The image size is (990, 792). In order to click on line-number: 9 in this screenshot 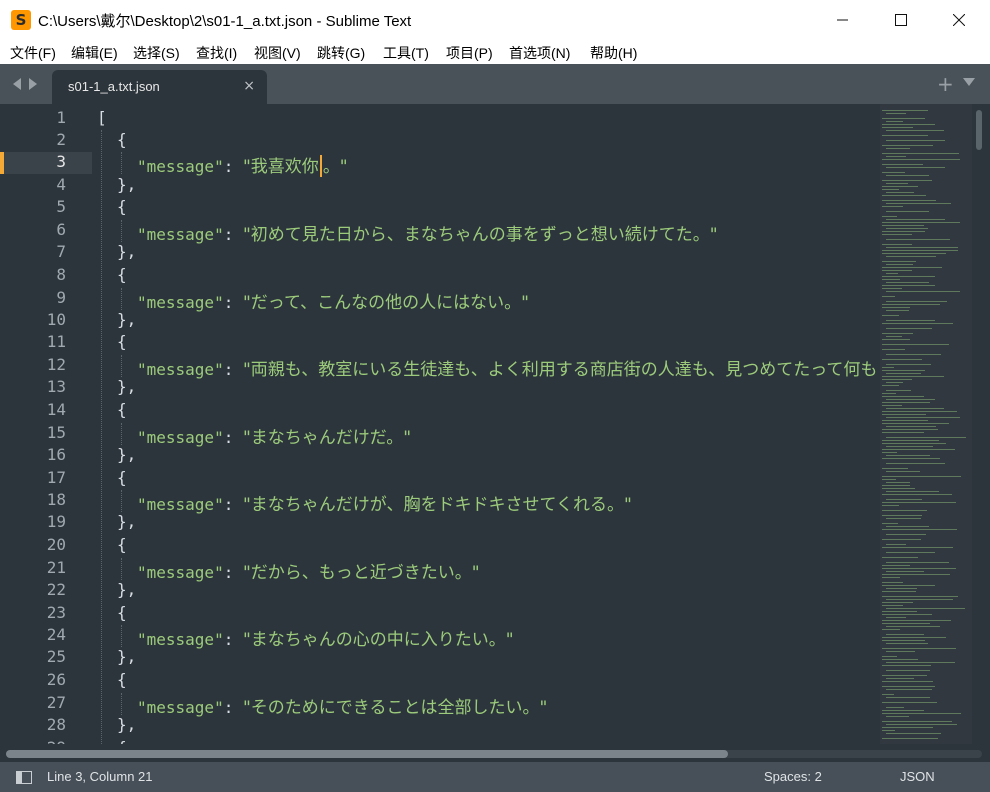, I will do `click(61, 297)`.